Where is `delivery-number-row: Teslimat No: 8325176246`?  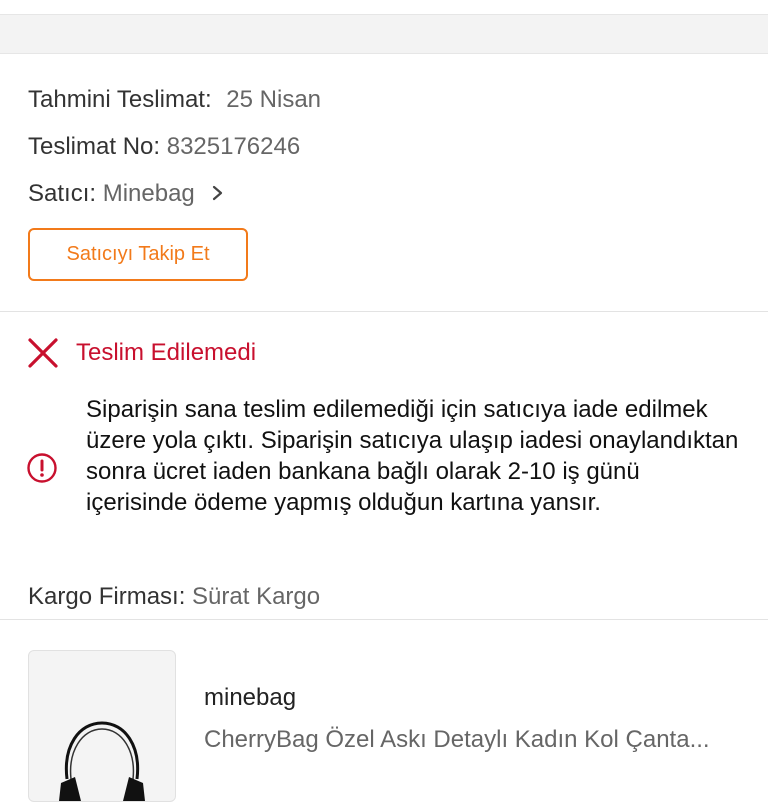 delivery-number-row: Teslimat No: 8325176246 is located at coordinates (164, 147).